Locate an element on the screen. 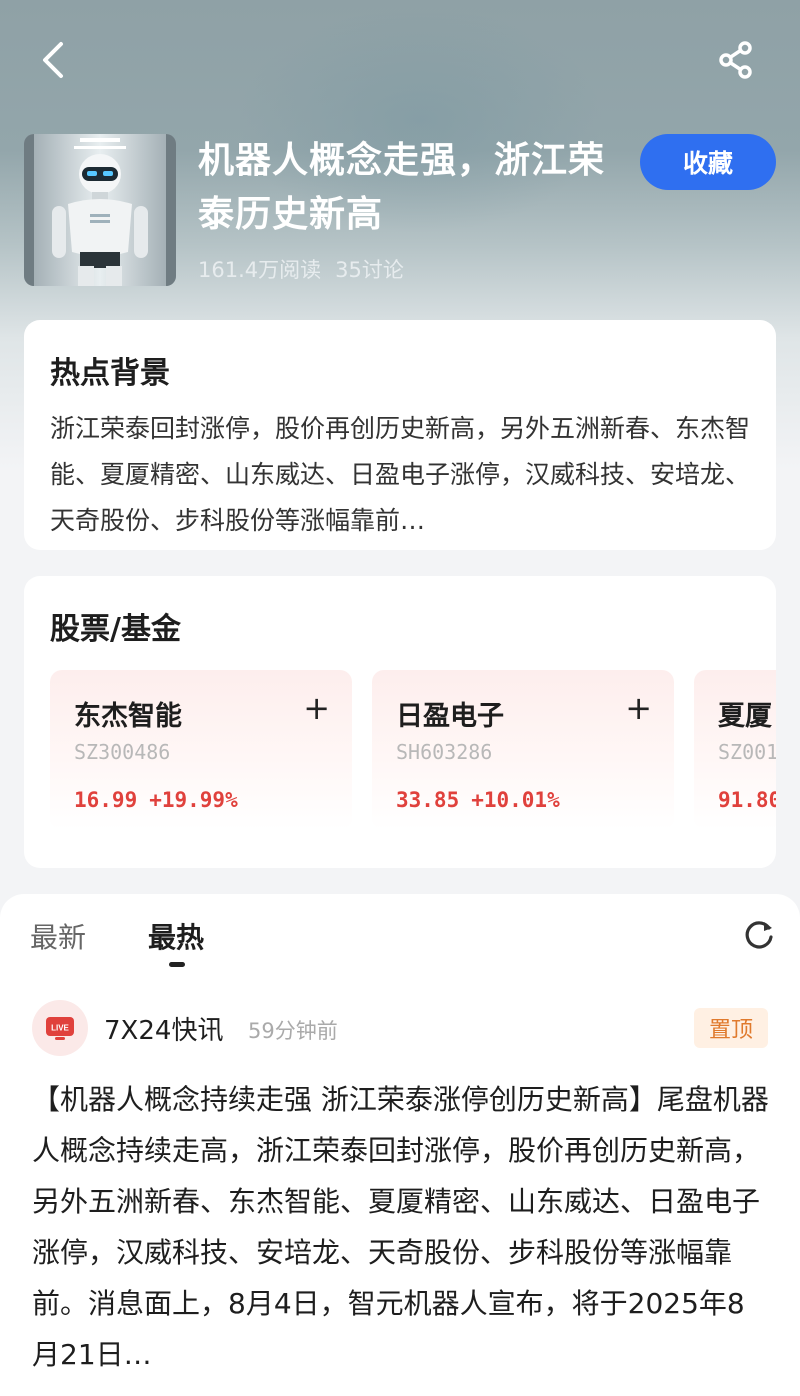 This screenshot has width=800, height=1396. stock-item: 东杰智能 + SZ300486 16.99 +19.99% is located at coordinates (201, 750).